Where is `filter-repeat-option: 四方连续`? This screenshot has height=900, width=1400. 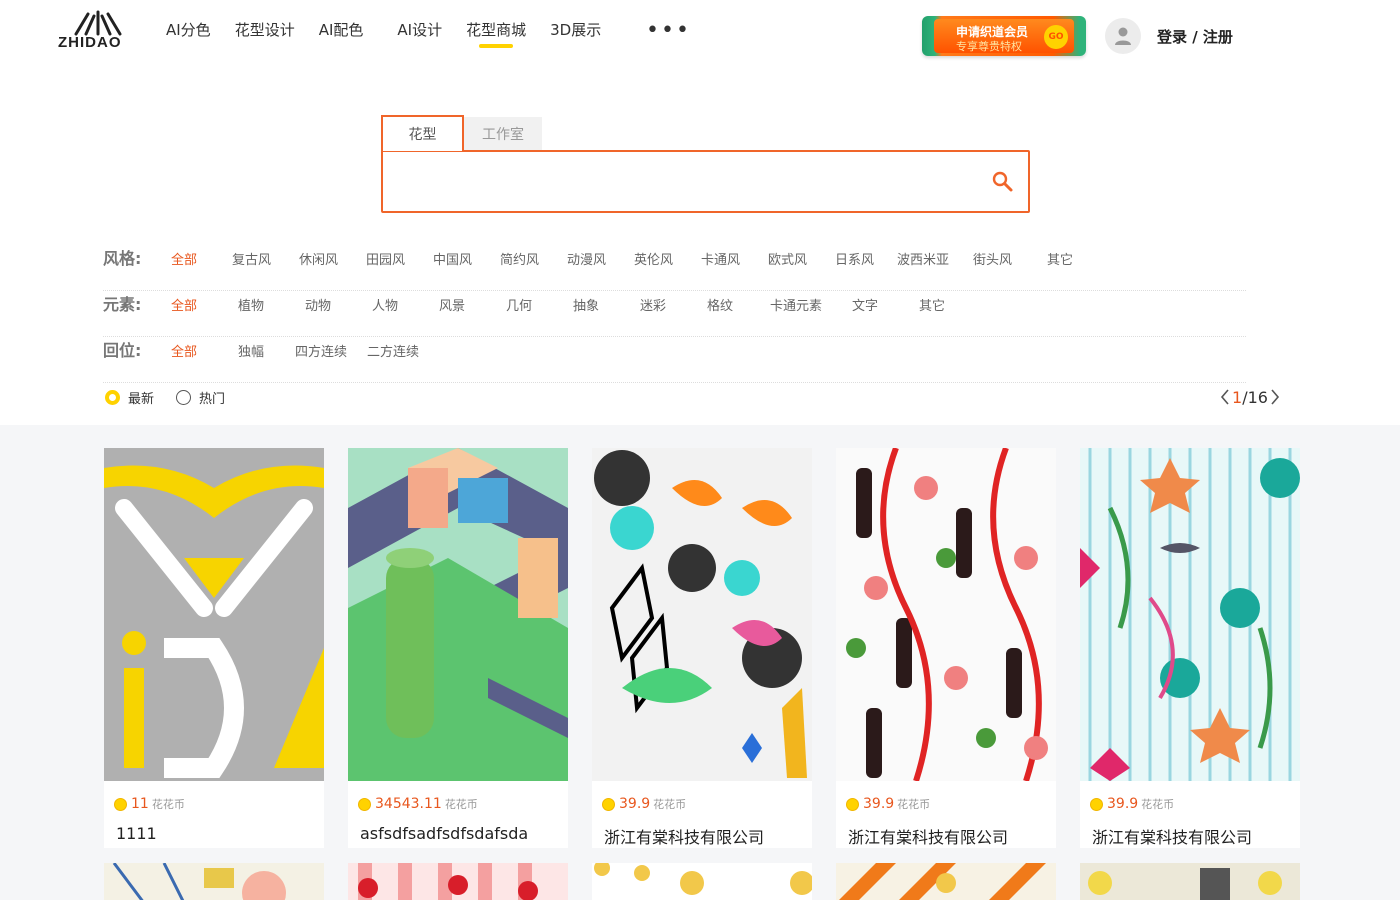
filter-repeat-option: 四方连续 is located at coordinates (331, 350).